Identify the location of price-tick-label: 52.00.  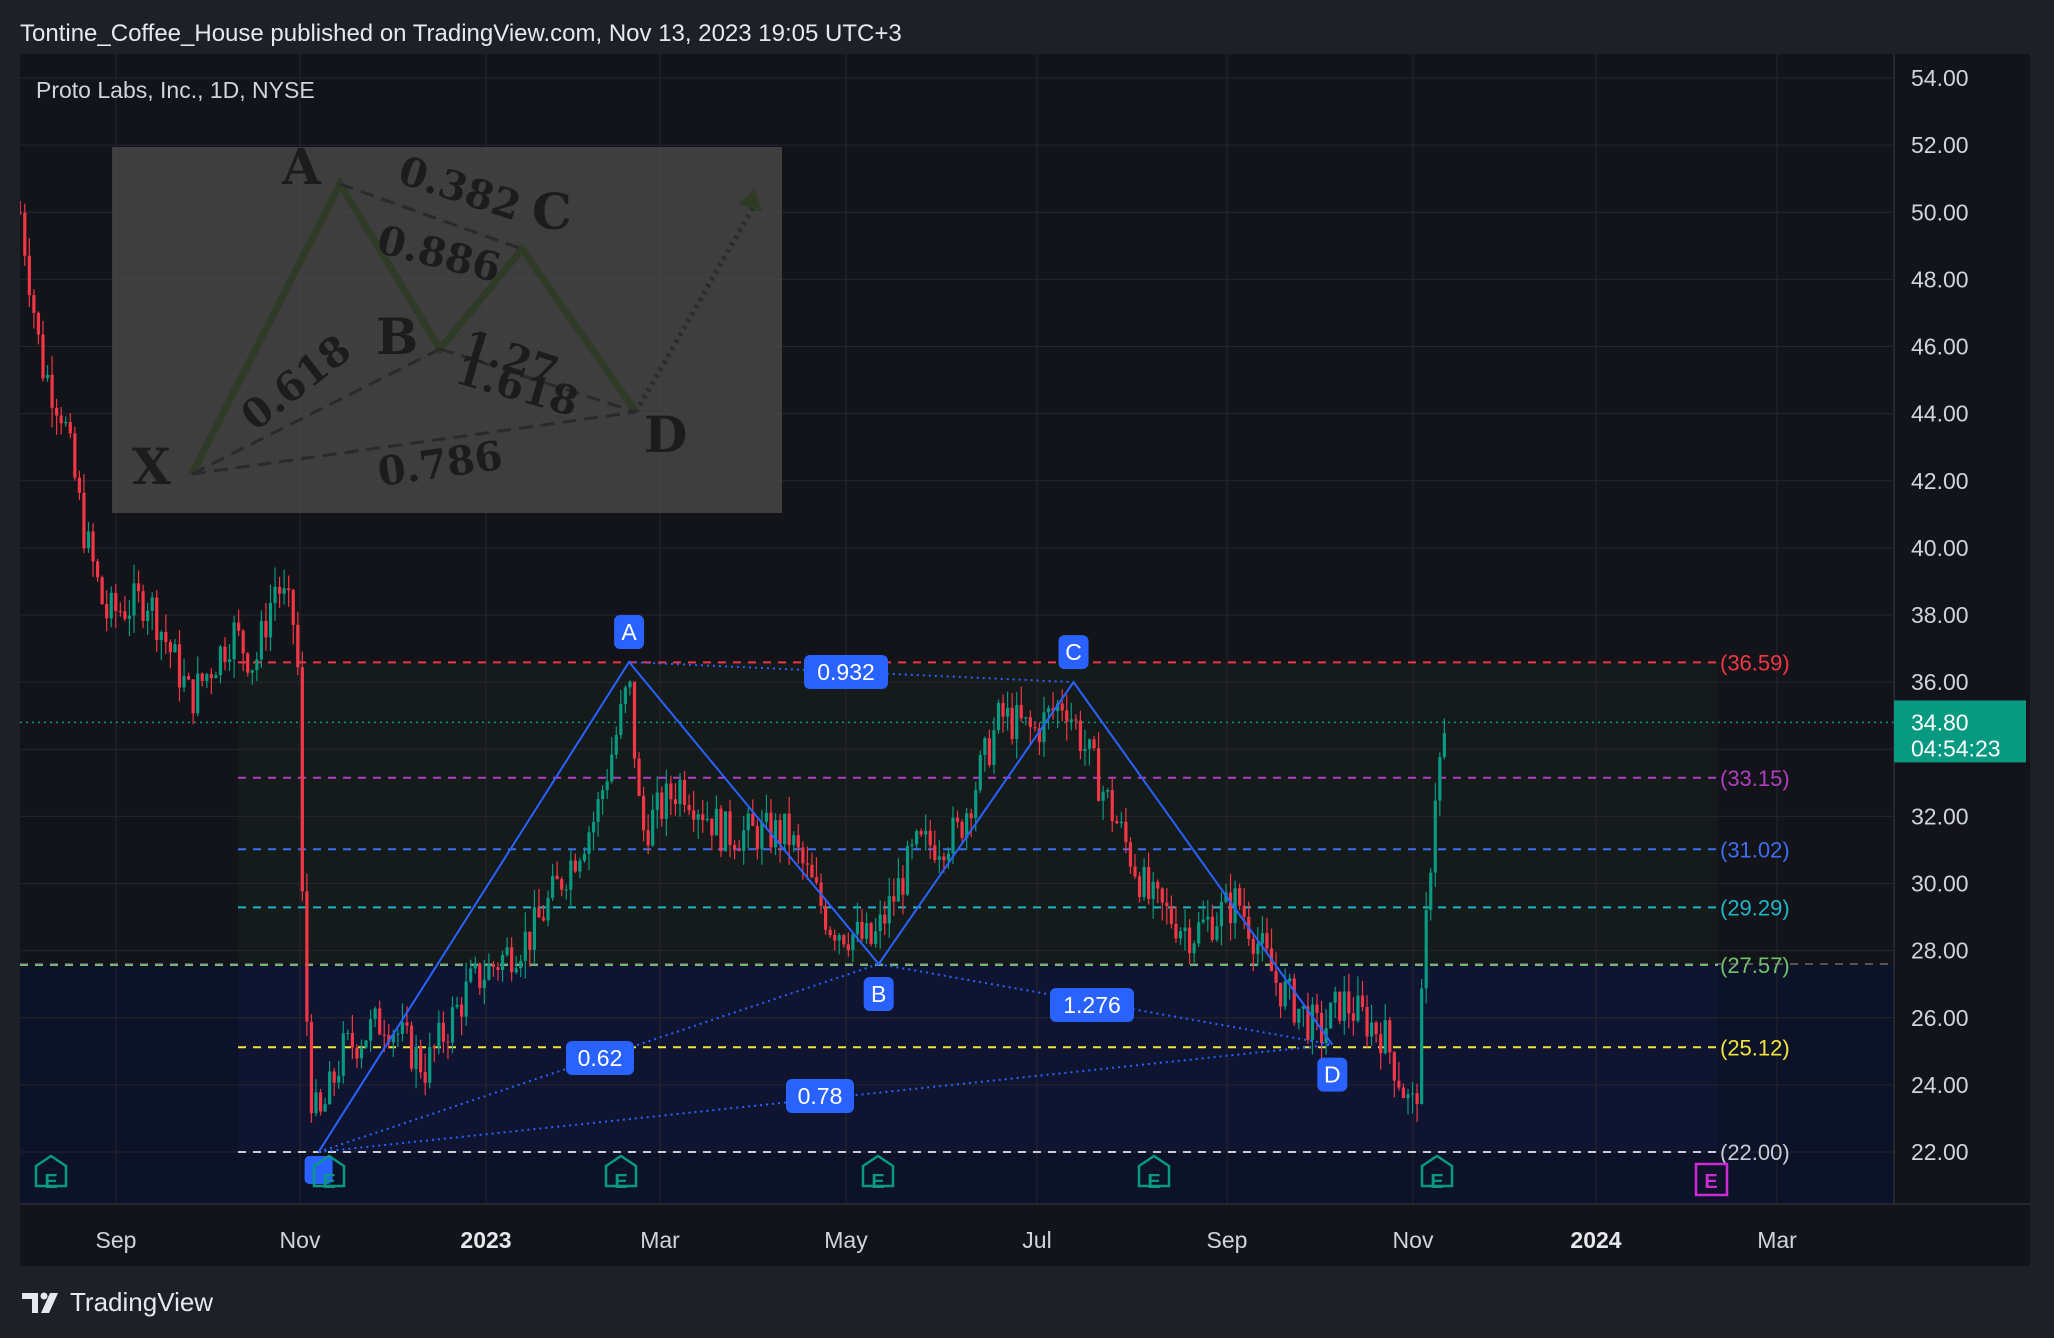
(1940, 145).